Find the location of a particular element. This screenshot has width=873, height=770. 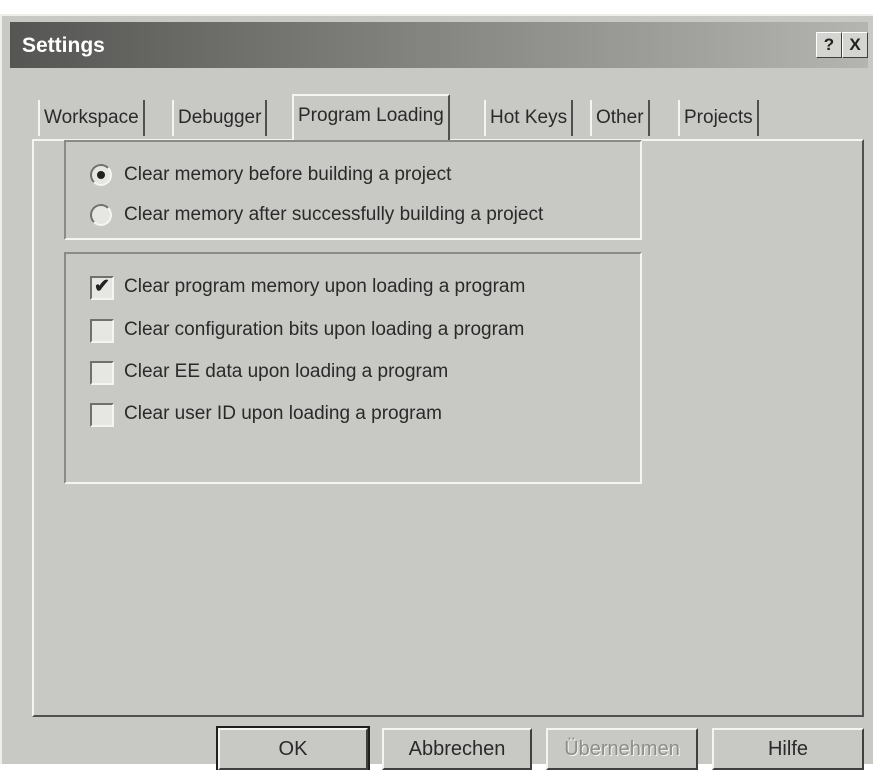

tab-other: Other is located at coordinates (620, 118).